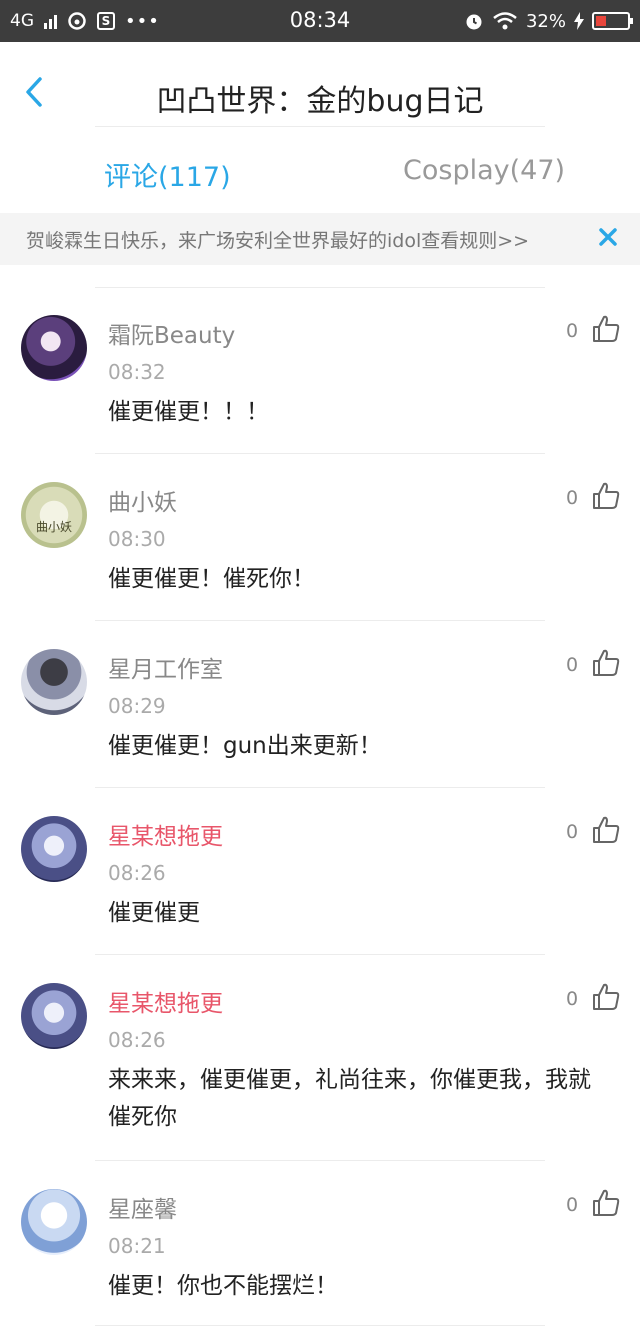 This screenshot has width=640, height=1327. Describe the element at coordinates (137, 706) in the screenshot. I see `comment-time: 08:29` at that location.